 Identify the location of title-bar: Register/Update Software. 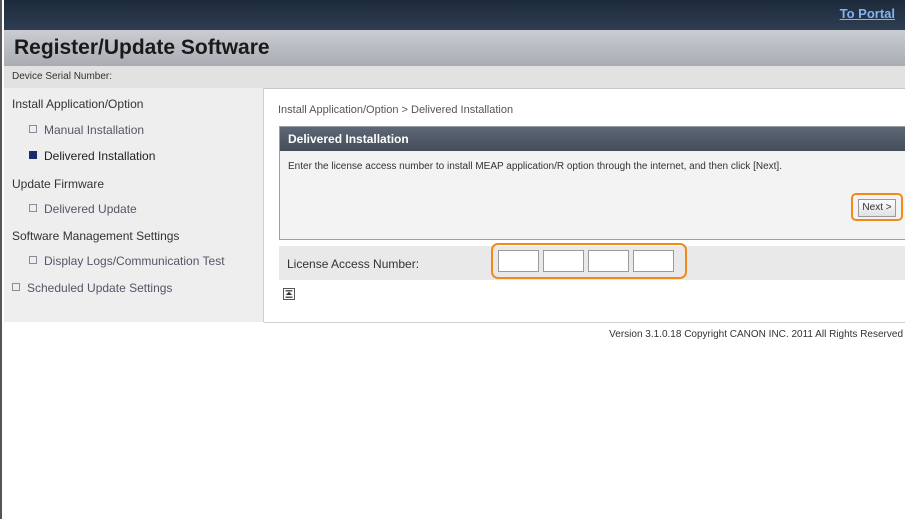
(454, 48).